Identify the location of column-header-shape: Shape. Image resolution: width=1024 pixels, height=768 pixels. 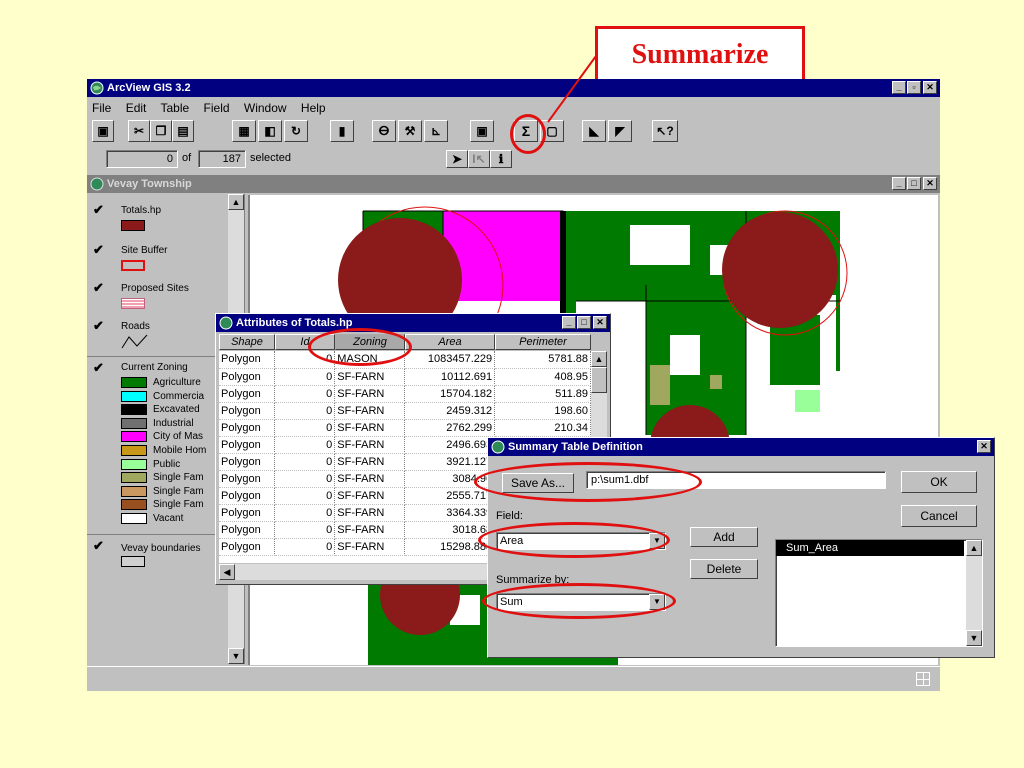
(247, 342).